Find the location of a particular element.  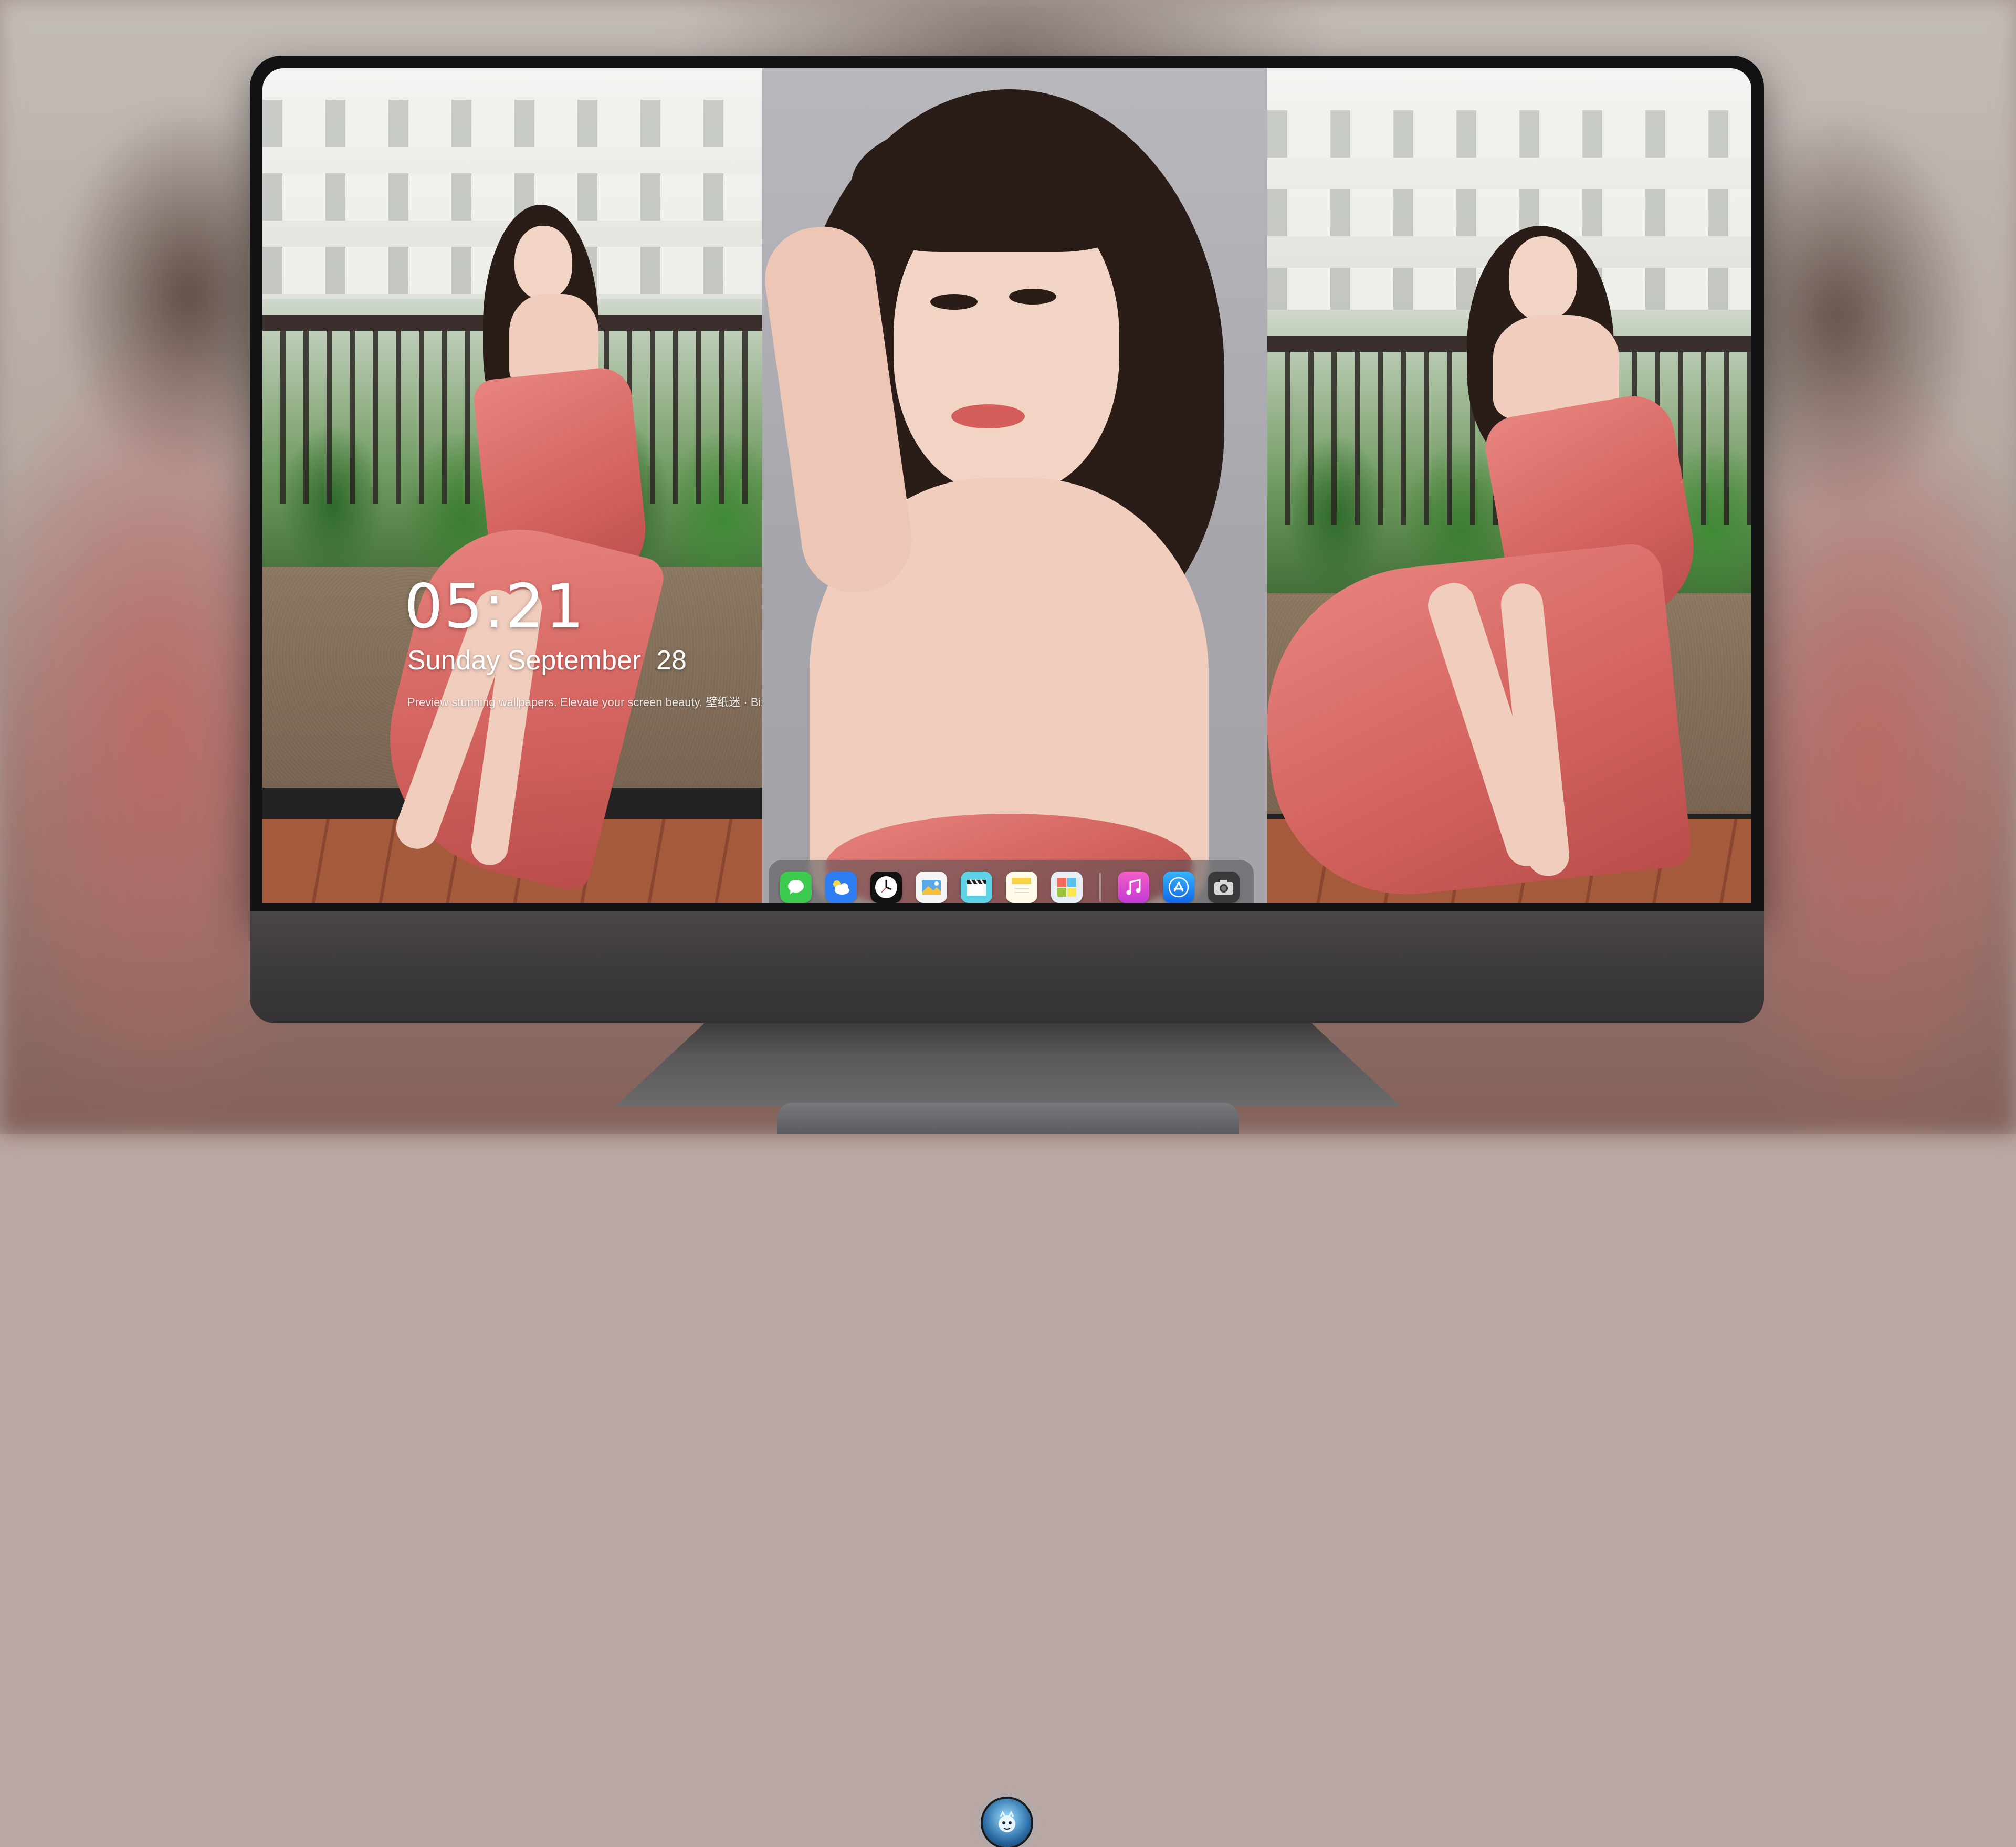

lock-screen-time: 05:21 is located at coordinates (494, 606).